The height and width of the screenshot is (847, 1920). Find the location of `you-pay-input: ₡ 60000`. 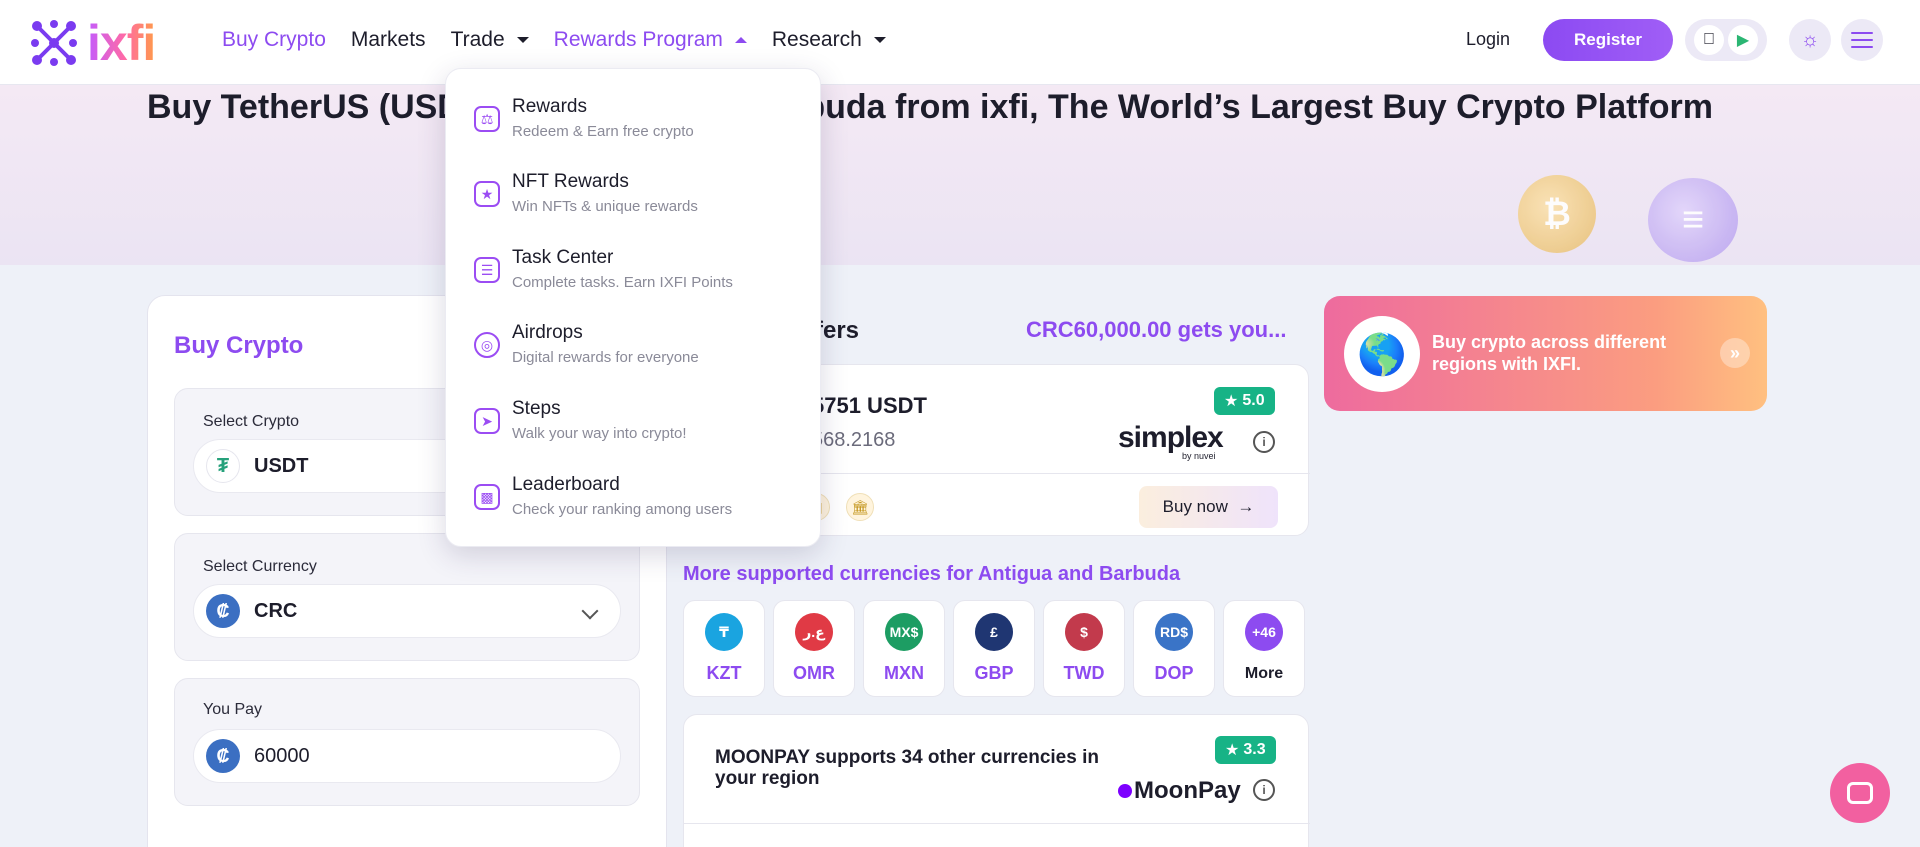

you-pay-input: ₡ 60000 is located at coordinates (407, 756).